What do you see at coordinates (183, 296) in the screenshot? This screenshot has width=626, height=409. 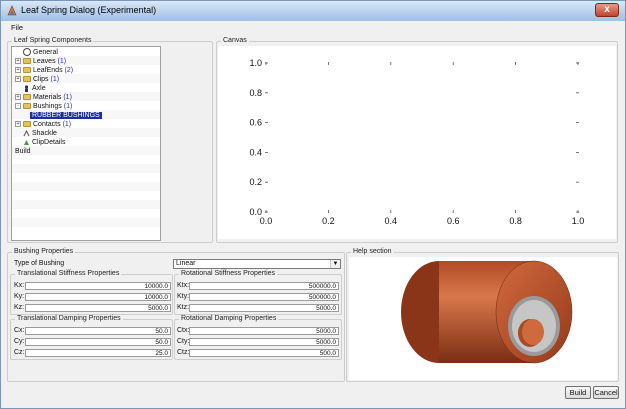 I see `kty-label: Kty:` at bounding box center [183, 296].